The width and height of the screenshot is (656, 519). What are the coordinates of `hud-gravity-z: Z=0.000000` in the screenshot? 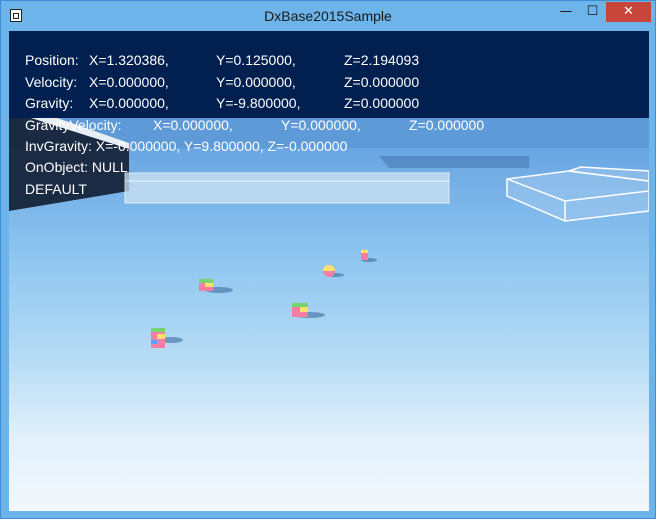 It's located at (382, 103).